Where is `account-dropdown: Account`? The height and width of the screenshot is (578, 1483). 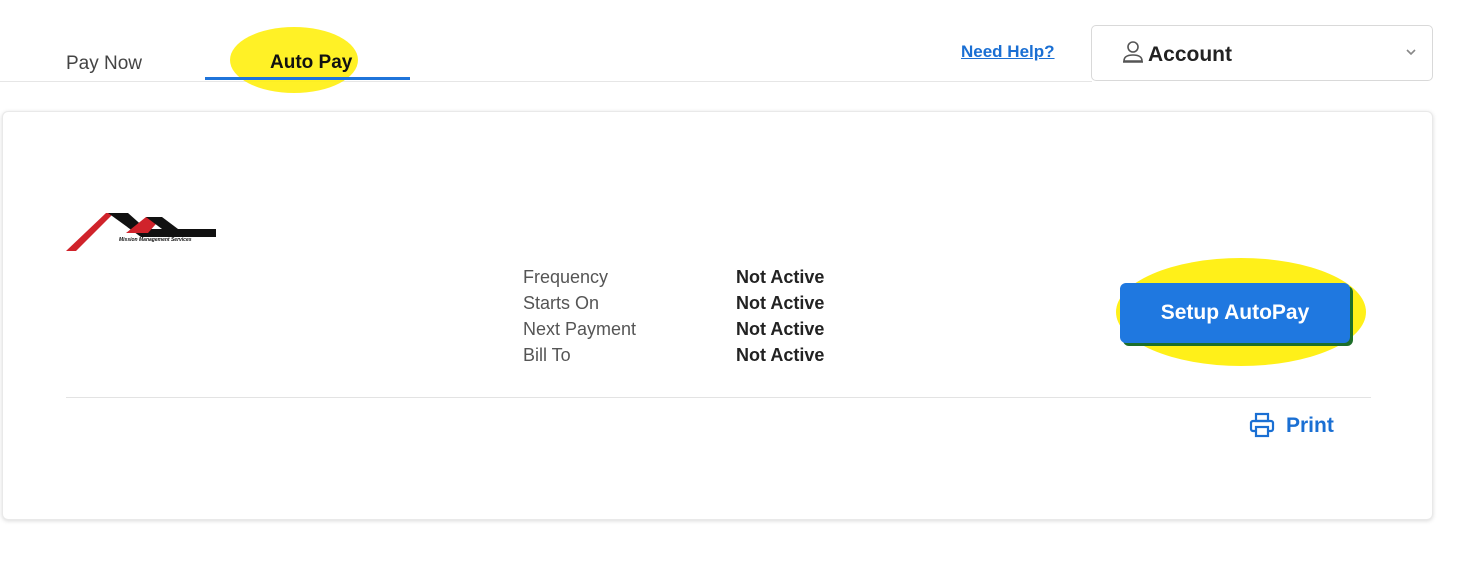 account-dropdown: Account is located at coordinates (1262, 53).